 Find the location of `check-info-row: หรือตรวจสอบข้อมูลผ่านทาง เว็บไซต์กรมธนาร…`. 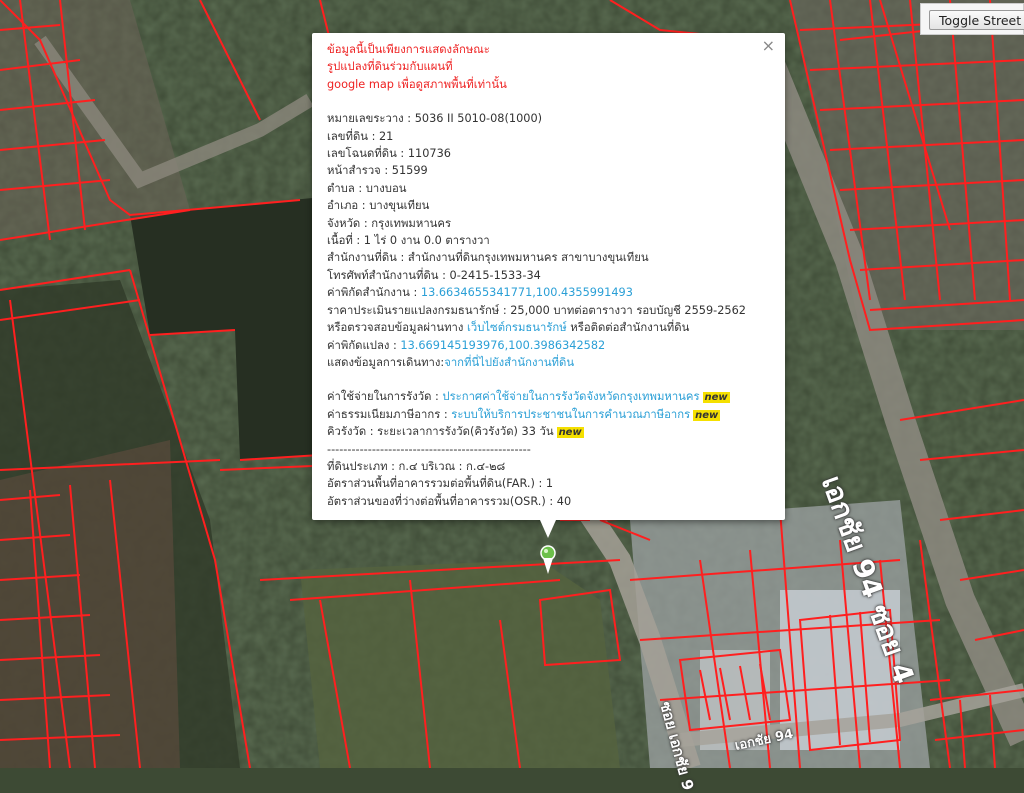

check-info-row: หรือตรวจสอบข้อมูลผ่านทาง เว็บไซต์กรมธนาร… is located at coordinates (550, 327).